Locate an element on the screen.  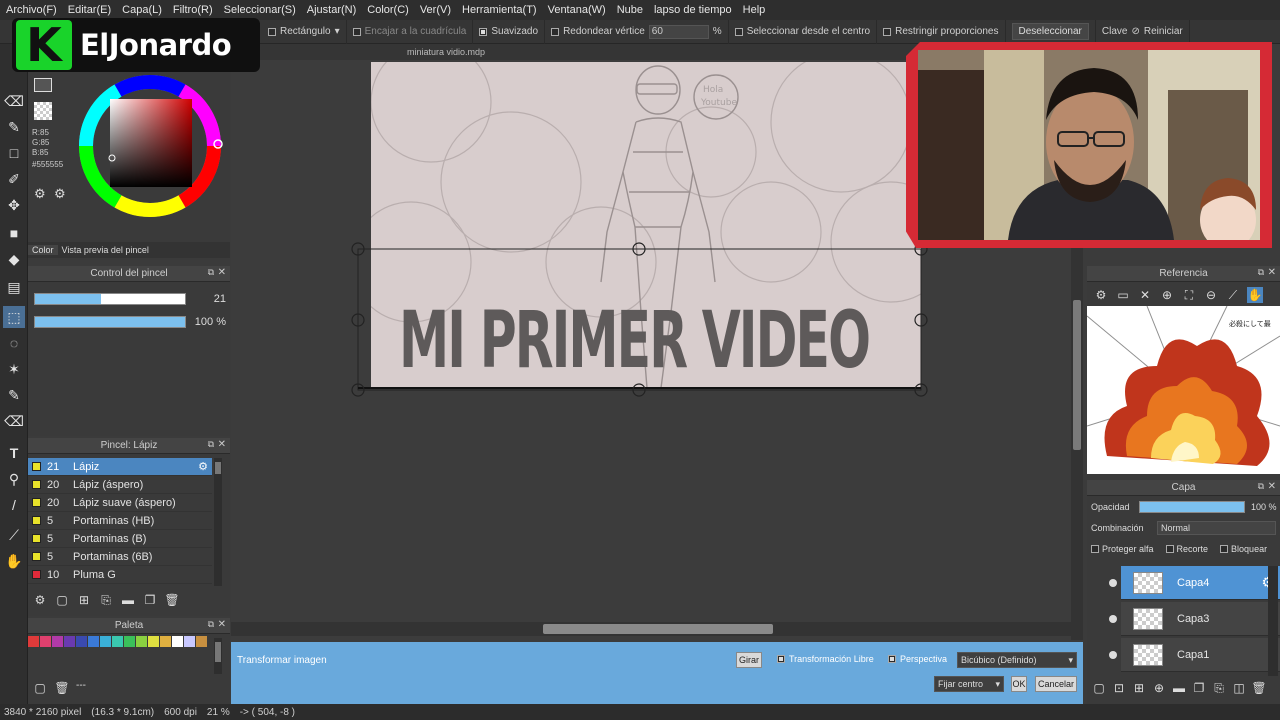
brush-settings-icon: ⚙ is located at coordinates (40, 600).